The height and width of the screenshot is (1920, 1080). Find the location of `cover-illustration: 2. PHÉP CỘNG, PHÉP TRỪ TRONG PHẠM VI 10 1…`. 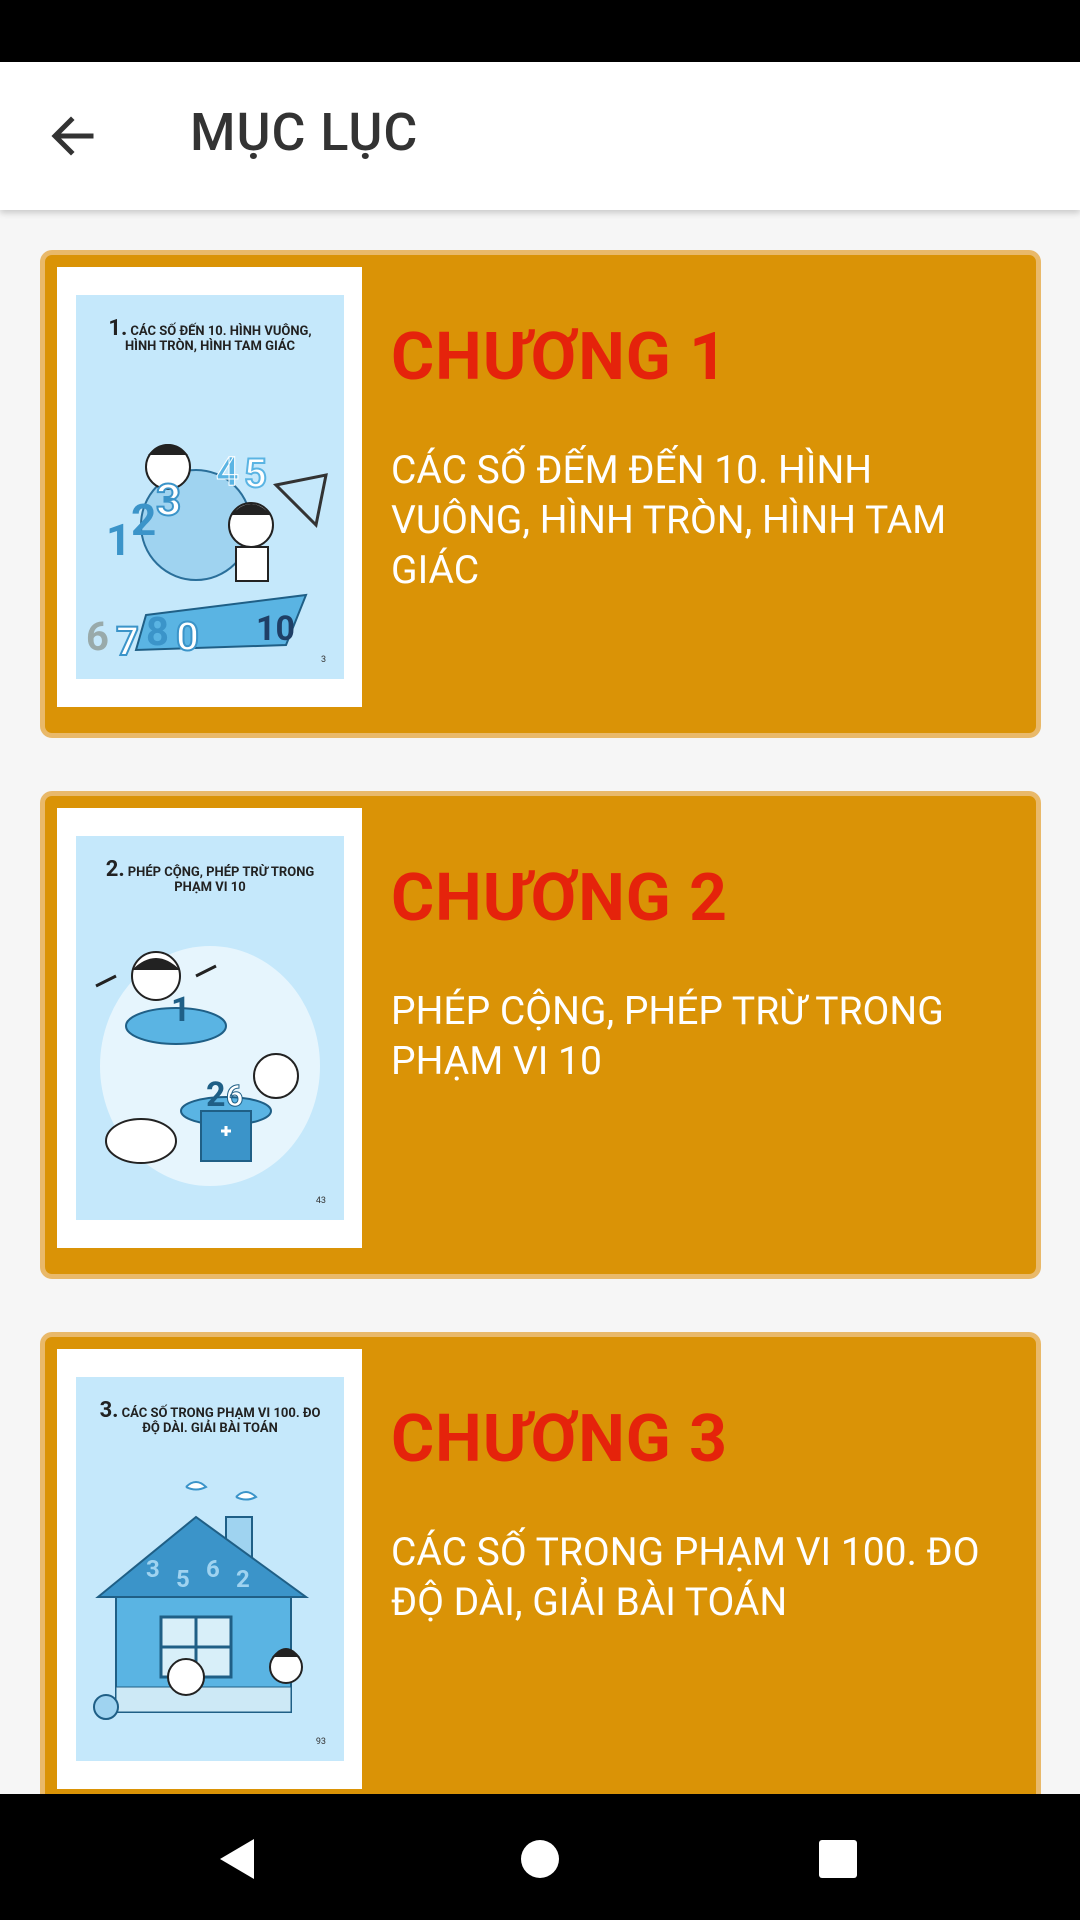

cover-illustration: 2. PHÉP CỘNG, PHÉP TRỪ TRONG PHẠM VI 10 1… is located at coordinates (210, 1028).